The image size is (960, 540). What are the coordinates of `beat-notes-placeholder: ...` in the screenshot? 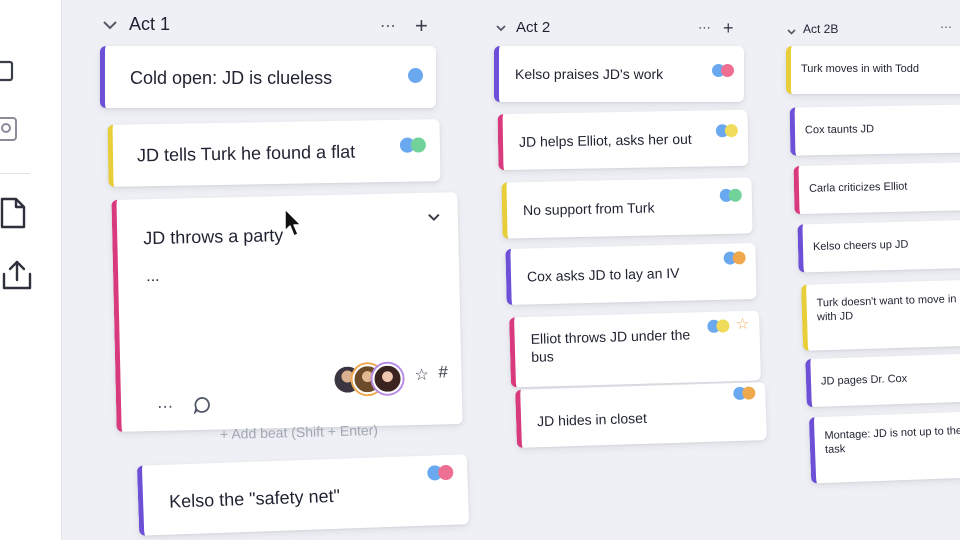 It's located at (153, 277).